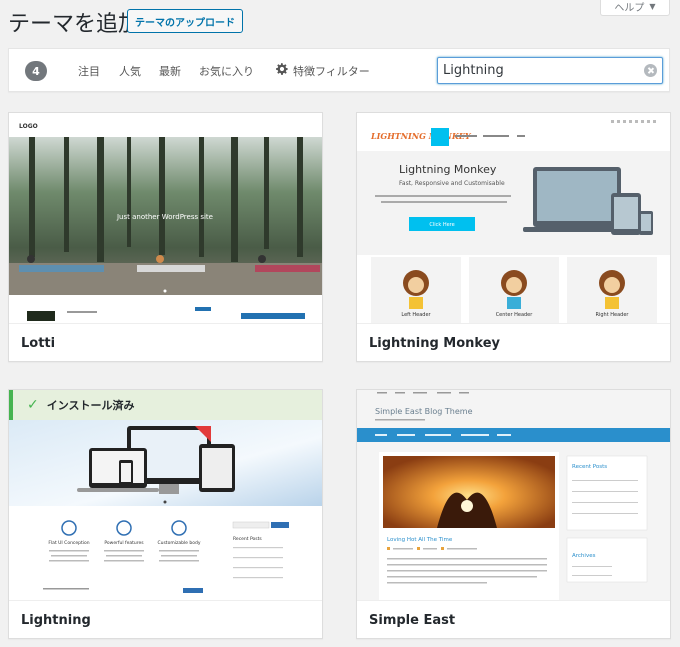 Image resolution: width=680 pixels, height=647 pixels. Describe the element at coordinates (33, 405) in the screenshot. I see `checkmark-icon: ✓` at that location.